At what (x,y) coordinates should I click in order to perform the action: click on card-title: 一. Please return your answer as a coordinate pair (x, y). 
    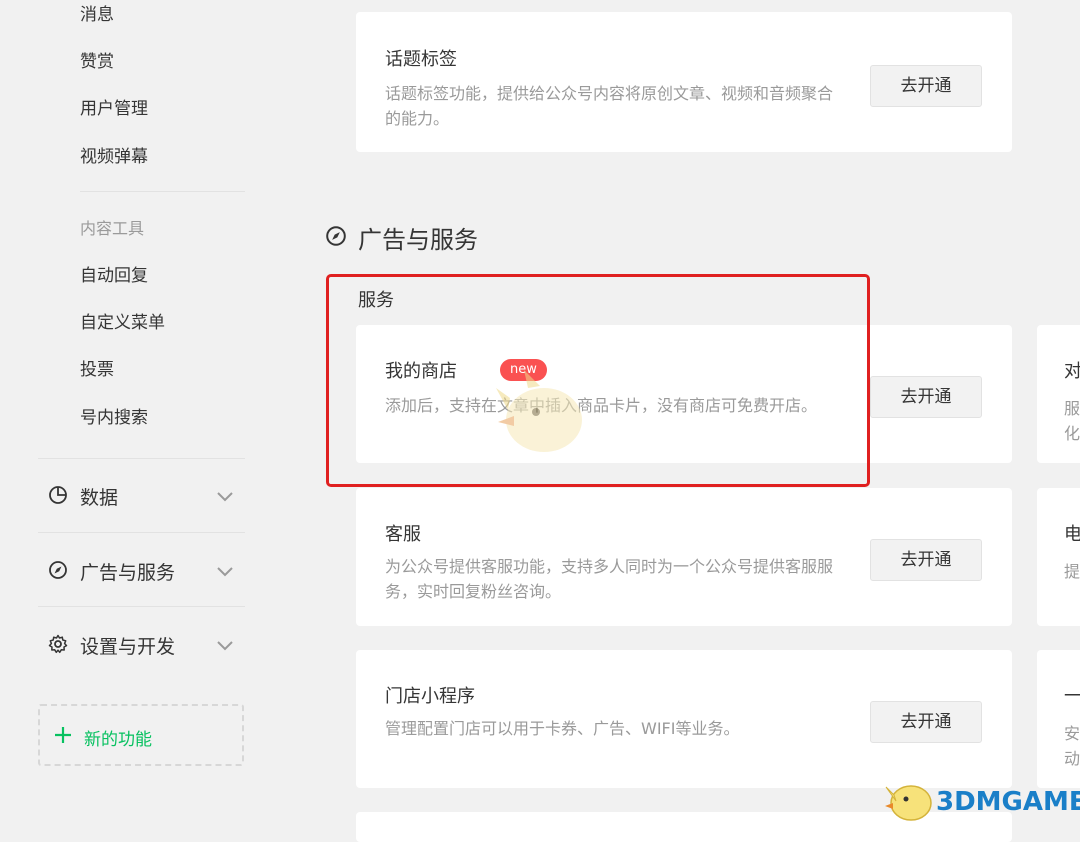
    Looking at the image, I should click on (1072, 696).